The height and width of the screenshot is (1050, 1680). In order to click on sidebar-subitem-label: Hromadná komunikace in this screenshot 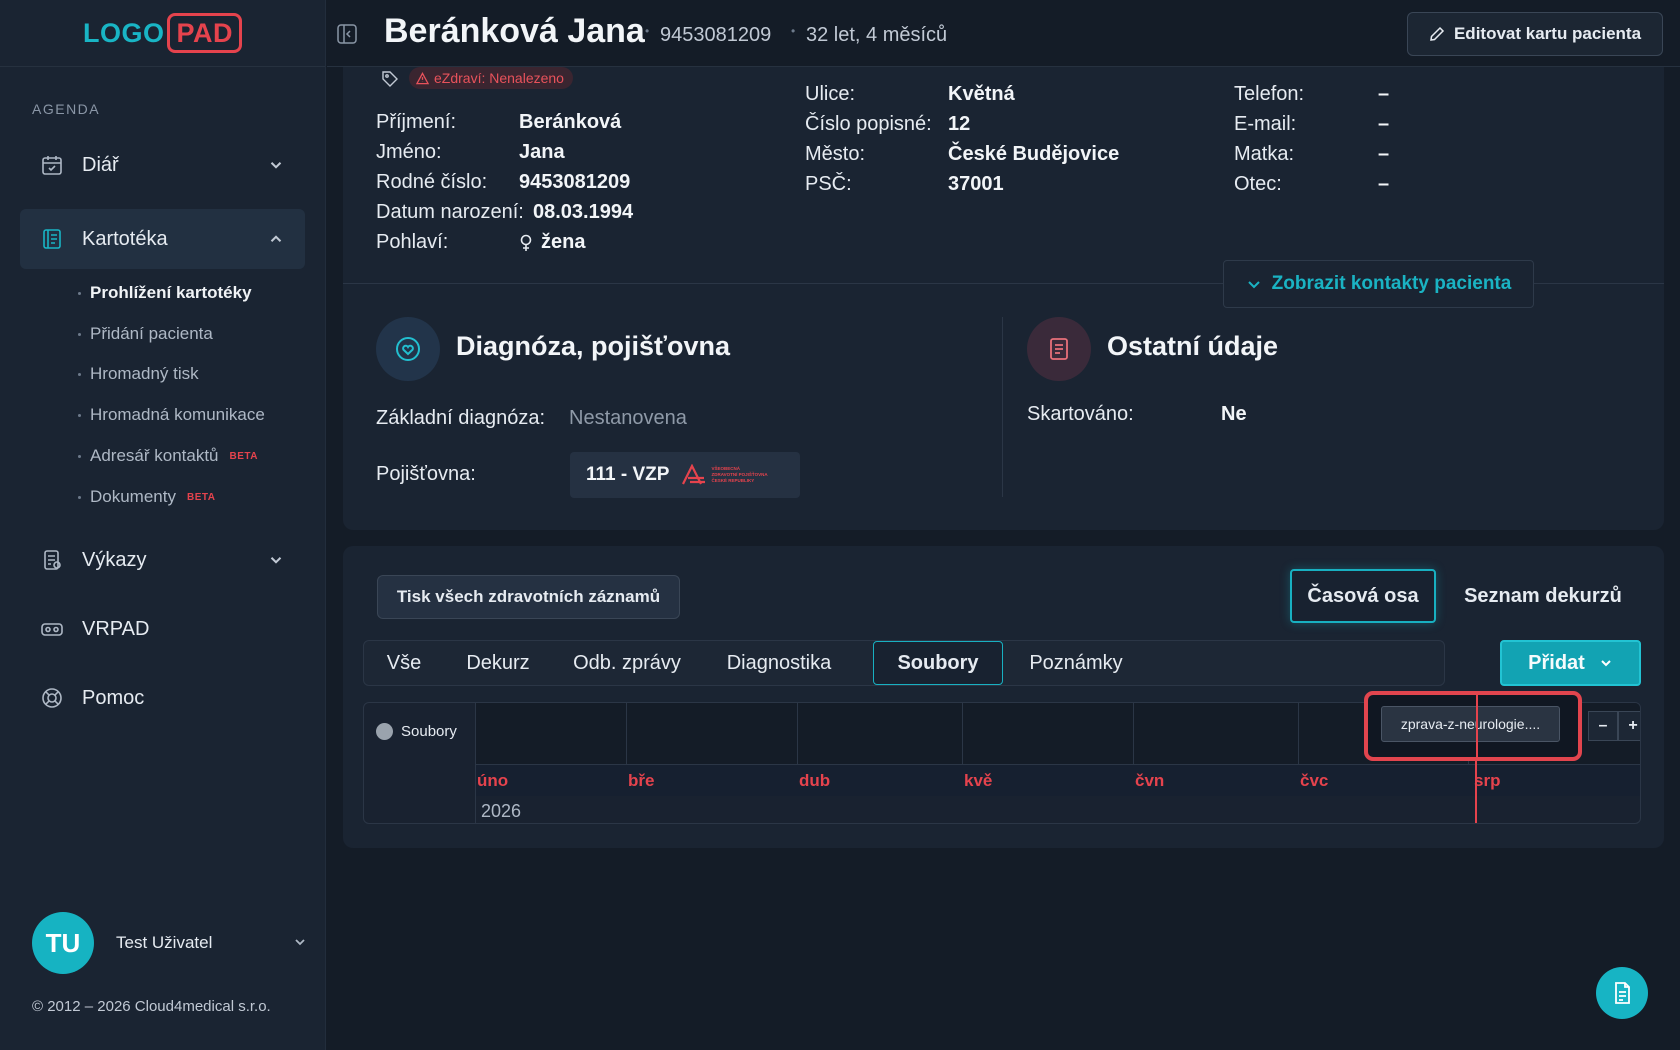, I will do `click(177, 414)`.